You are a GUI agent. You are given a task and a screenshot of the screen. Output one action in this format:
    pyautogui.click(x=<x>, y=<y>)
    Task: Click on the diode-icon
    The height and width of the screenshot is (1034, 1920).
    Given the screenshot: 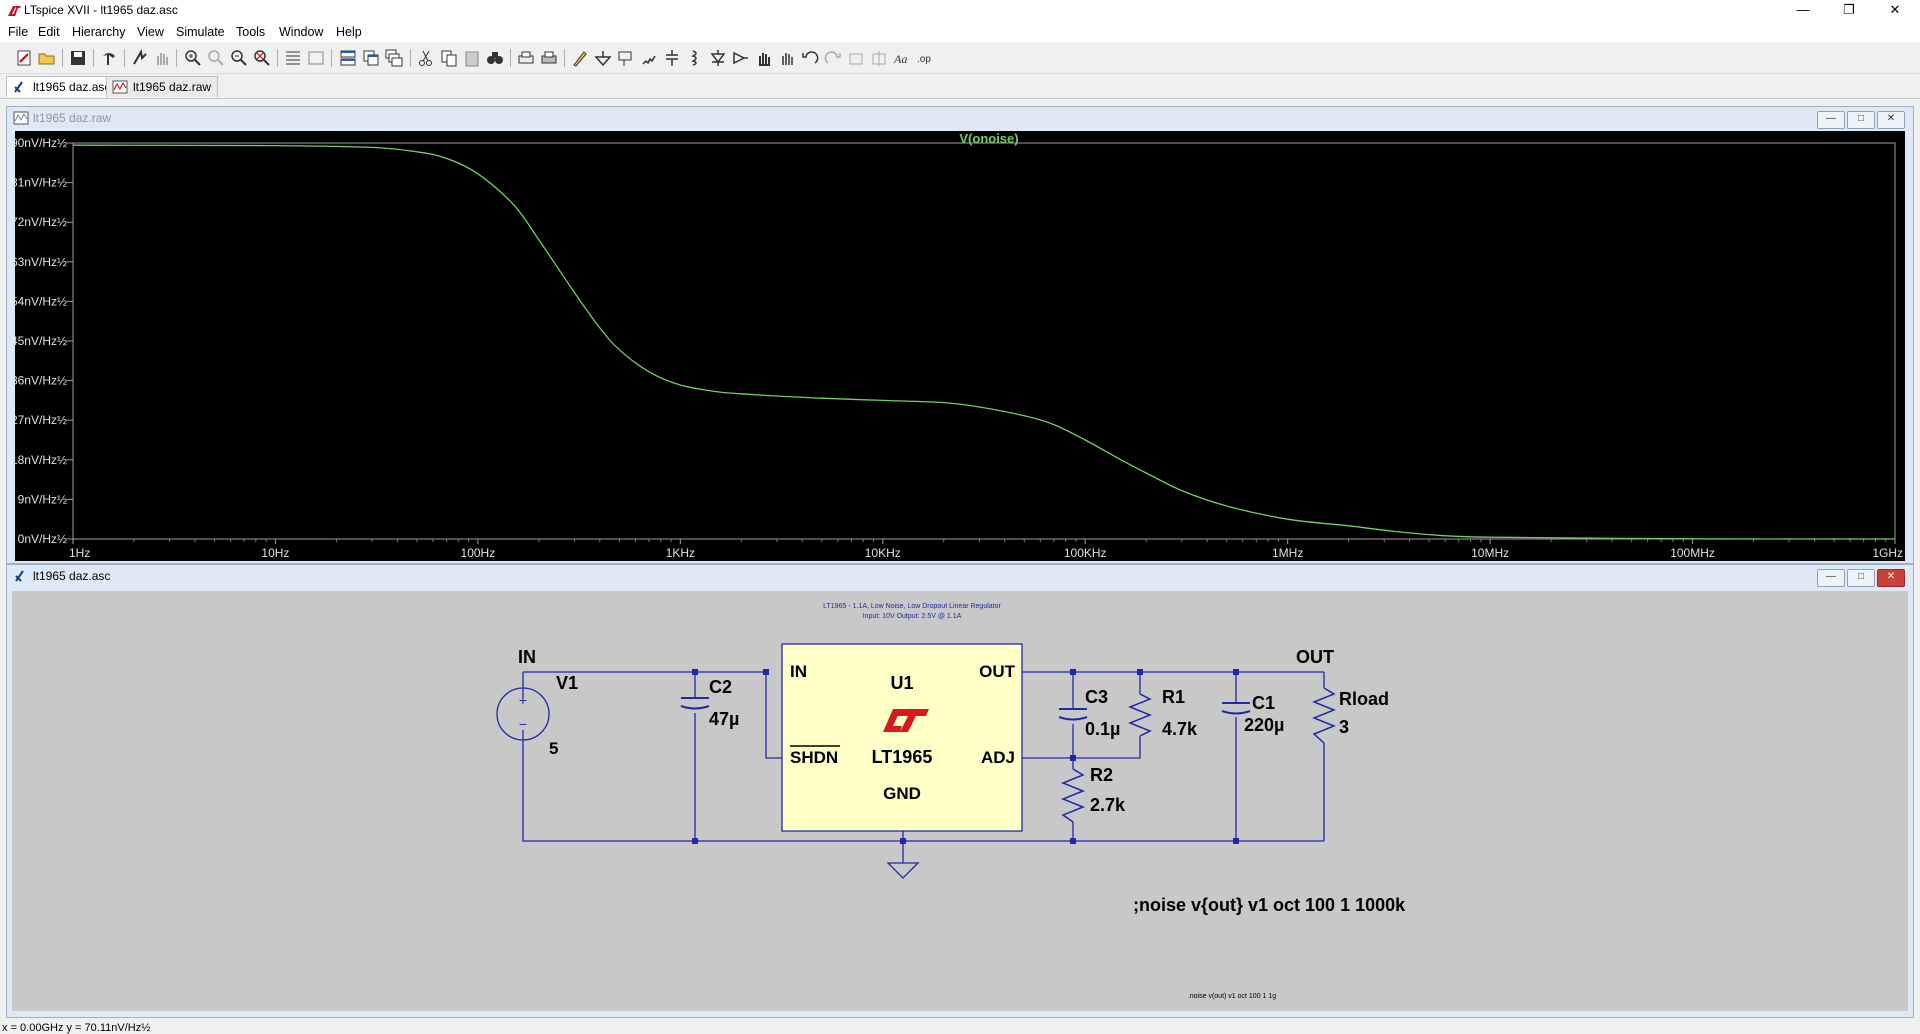 What is the action you would take?
    pyautogui.click(x=718, y=58)
    